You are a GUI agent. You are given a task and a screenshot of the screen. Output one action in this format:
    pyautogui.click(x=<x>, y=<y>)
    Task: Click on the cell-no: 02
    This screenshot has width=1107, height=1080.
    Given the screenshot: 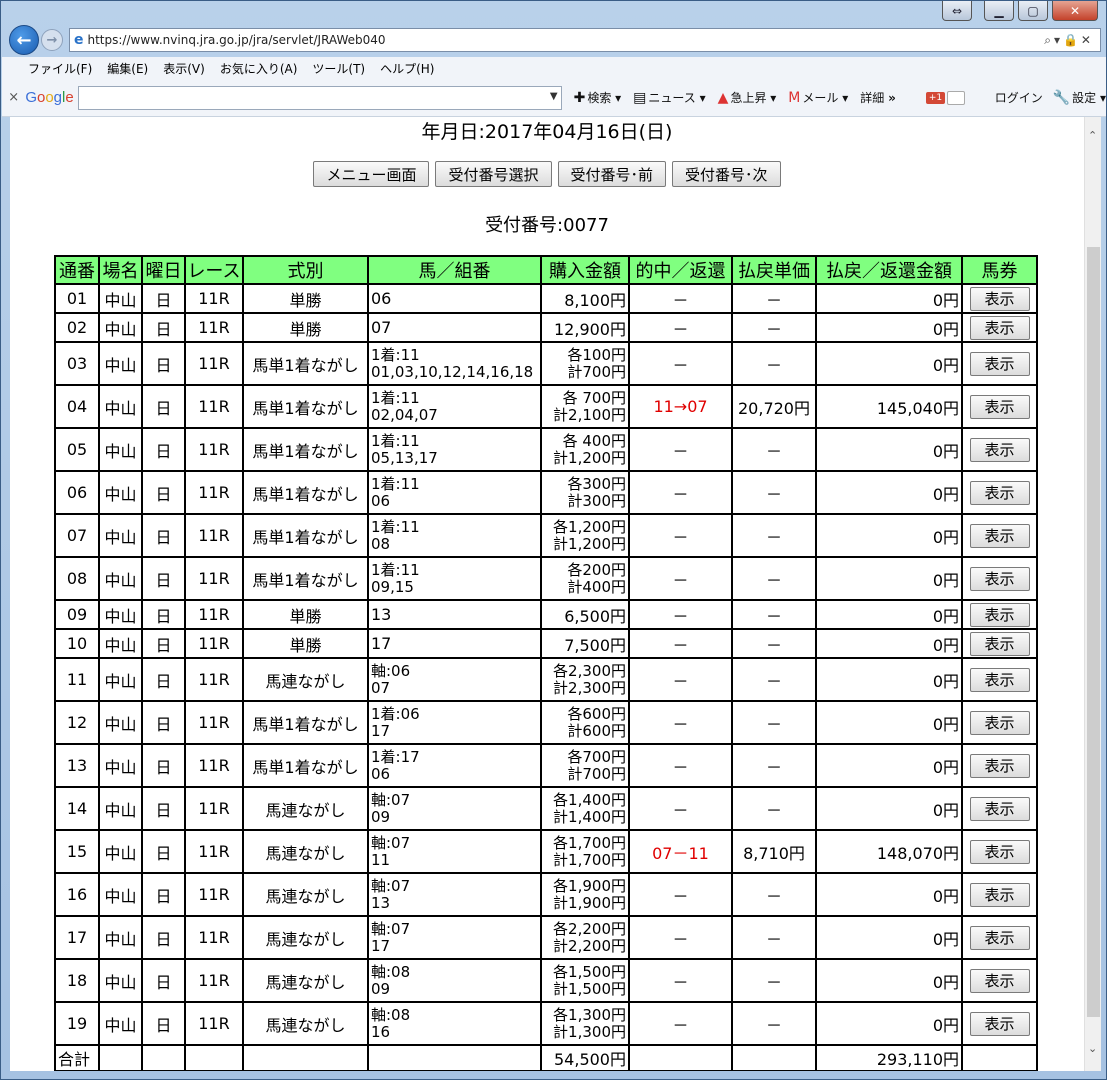 What is the action you would take?
    pyautogui.click(x=77, y=327)
    